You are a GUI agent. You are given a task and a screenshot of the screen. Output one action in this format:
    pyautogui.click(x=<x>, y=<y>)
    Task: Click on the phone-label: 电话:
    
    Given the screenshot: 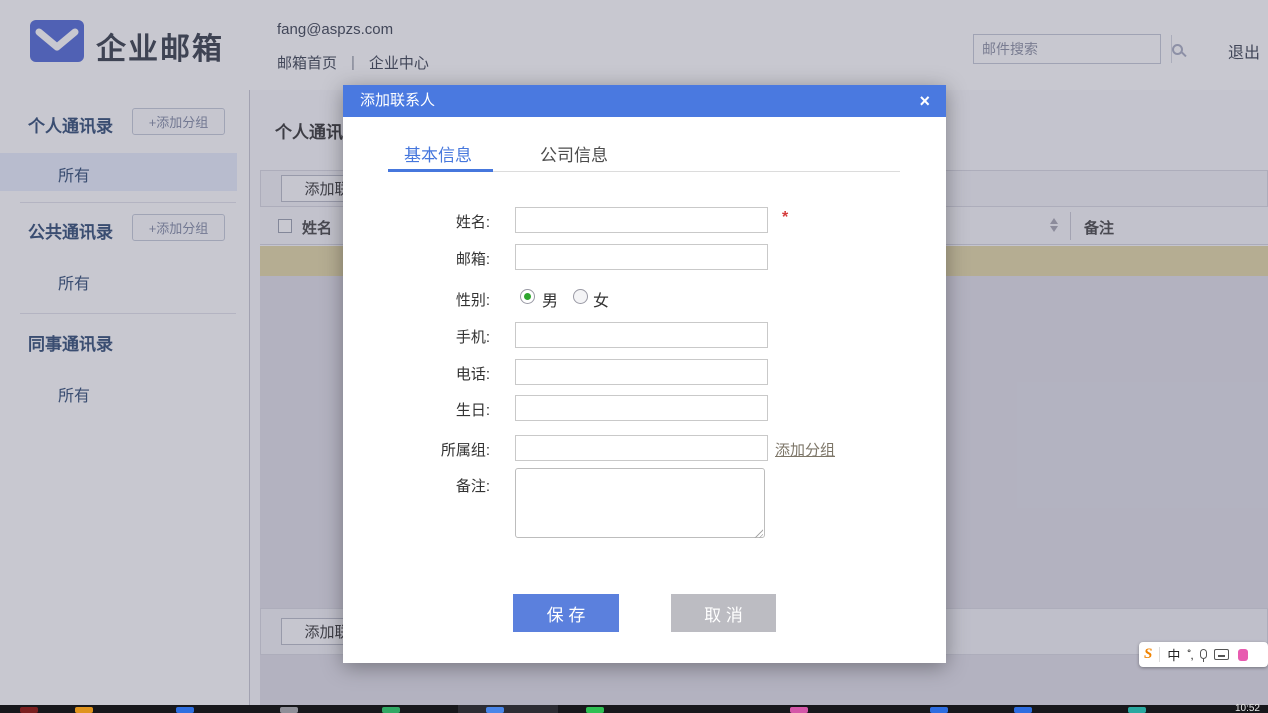 What is the action you would take?
    pyautogui.click(x=472, y=374)
    